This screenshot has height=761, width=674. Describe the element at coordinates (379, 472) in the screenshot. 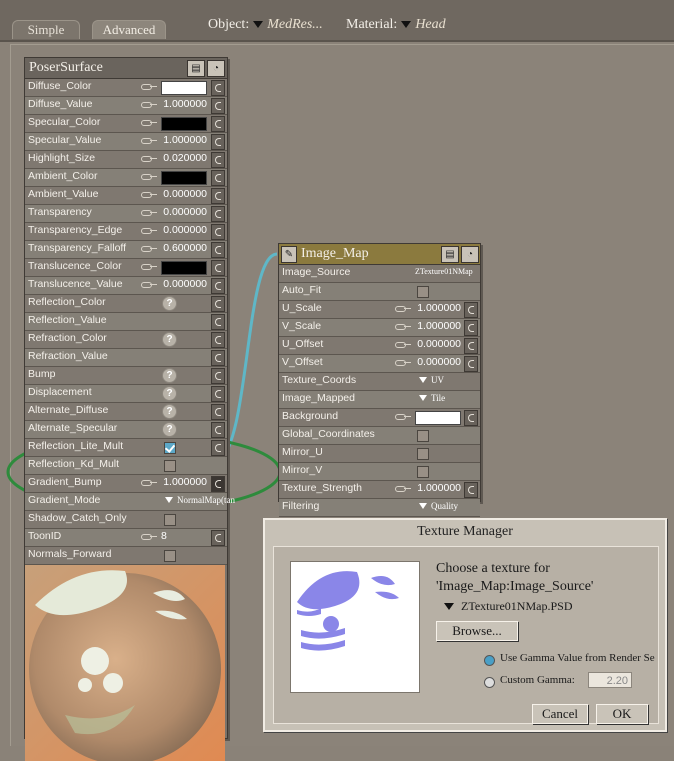

I see `param-row: Mirror_V` at that location.